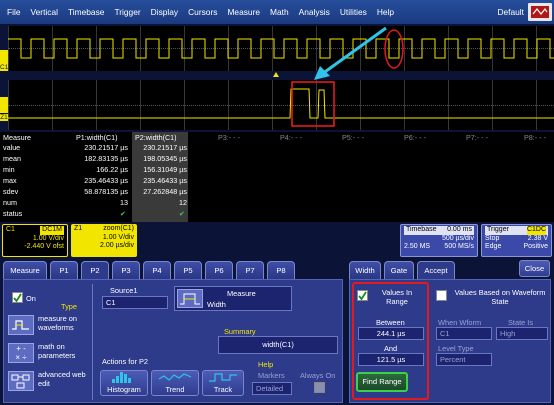 The width and height of the screenshot is (554, 405). I want to click on c1-descriptor: C1 DC1M 1.00 V/div -2.440 V ofst, so click(35, 240).